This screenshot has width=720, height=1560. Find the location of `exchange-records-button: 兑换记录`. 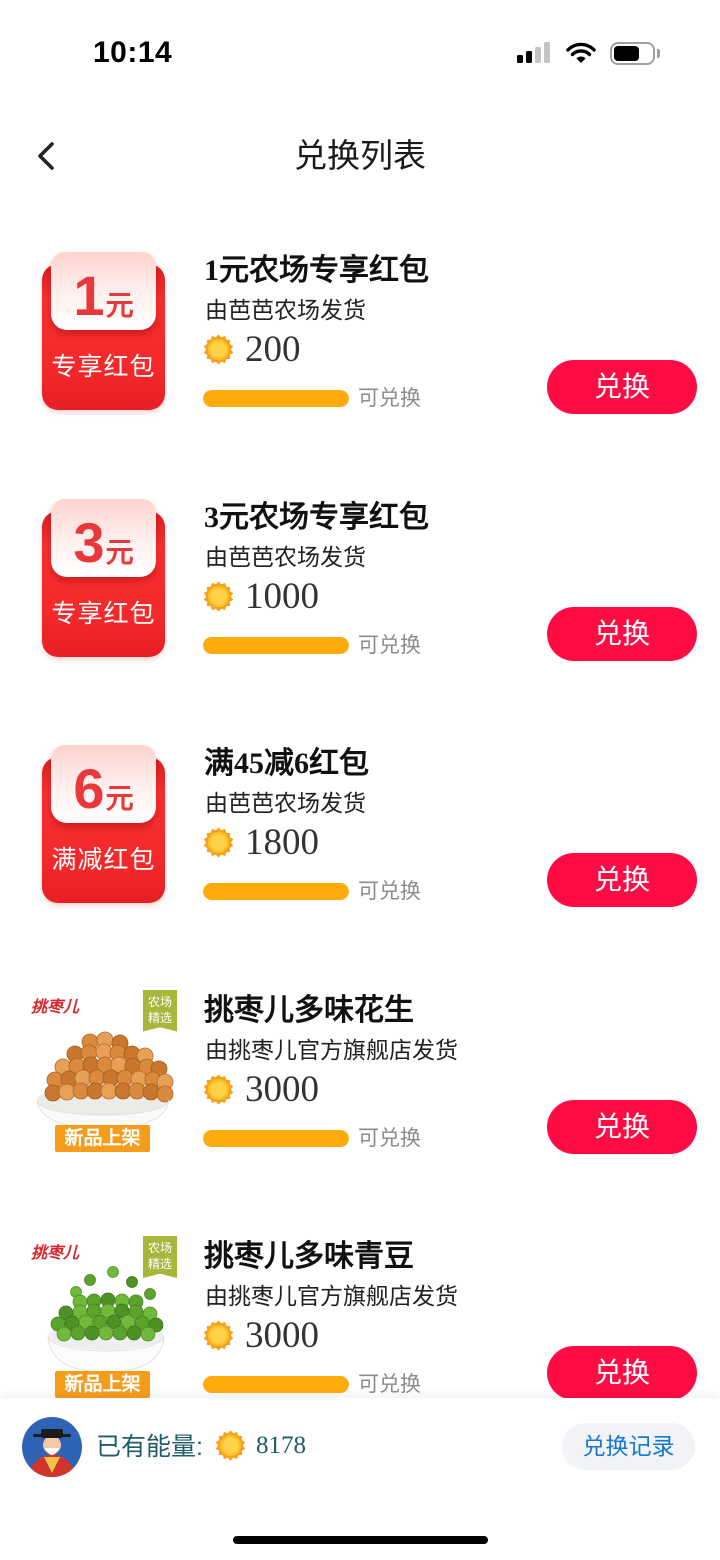

exchange-records-button: 兑换记录 is located at coordinates (628, 1446).